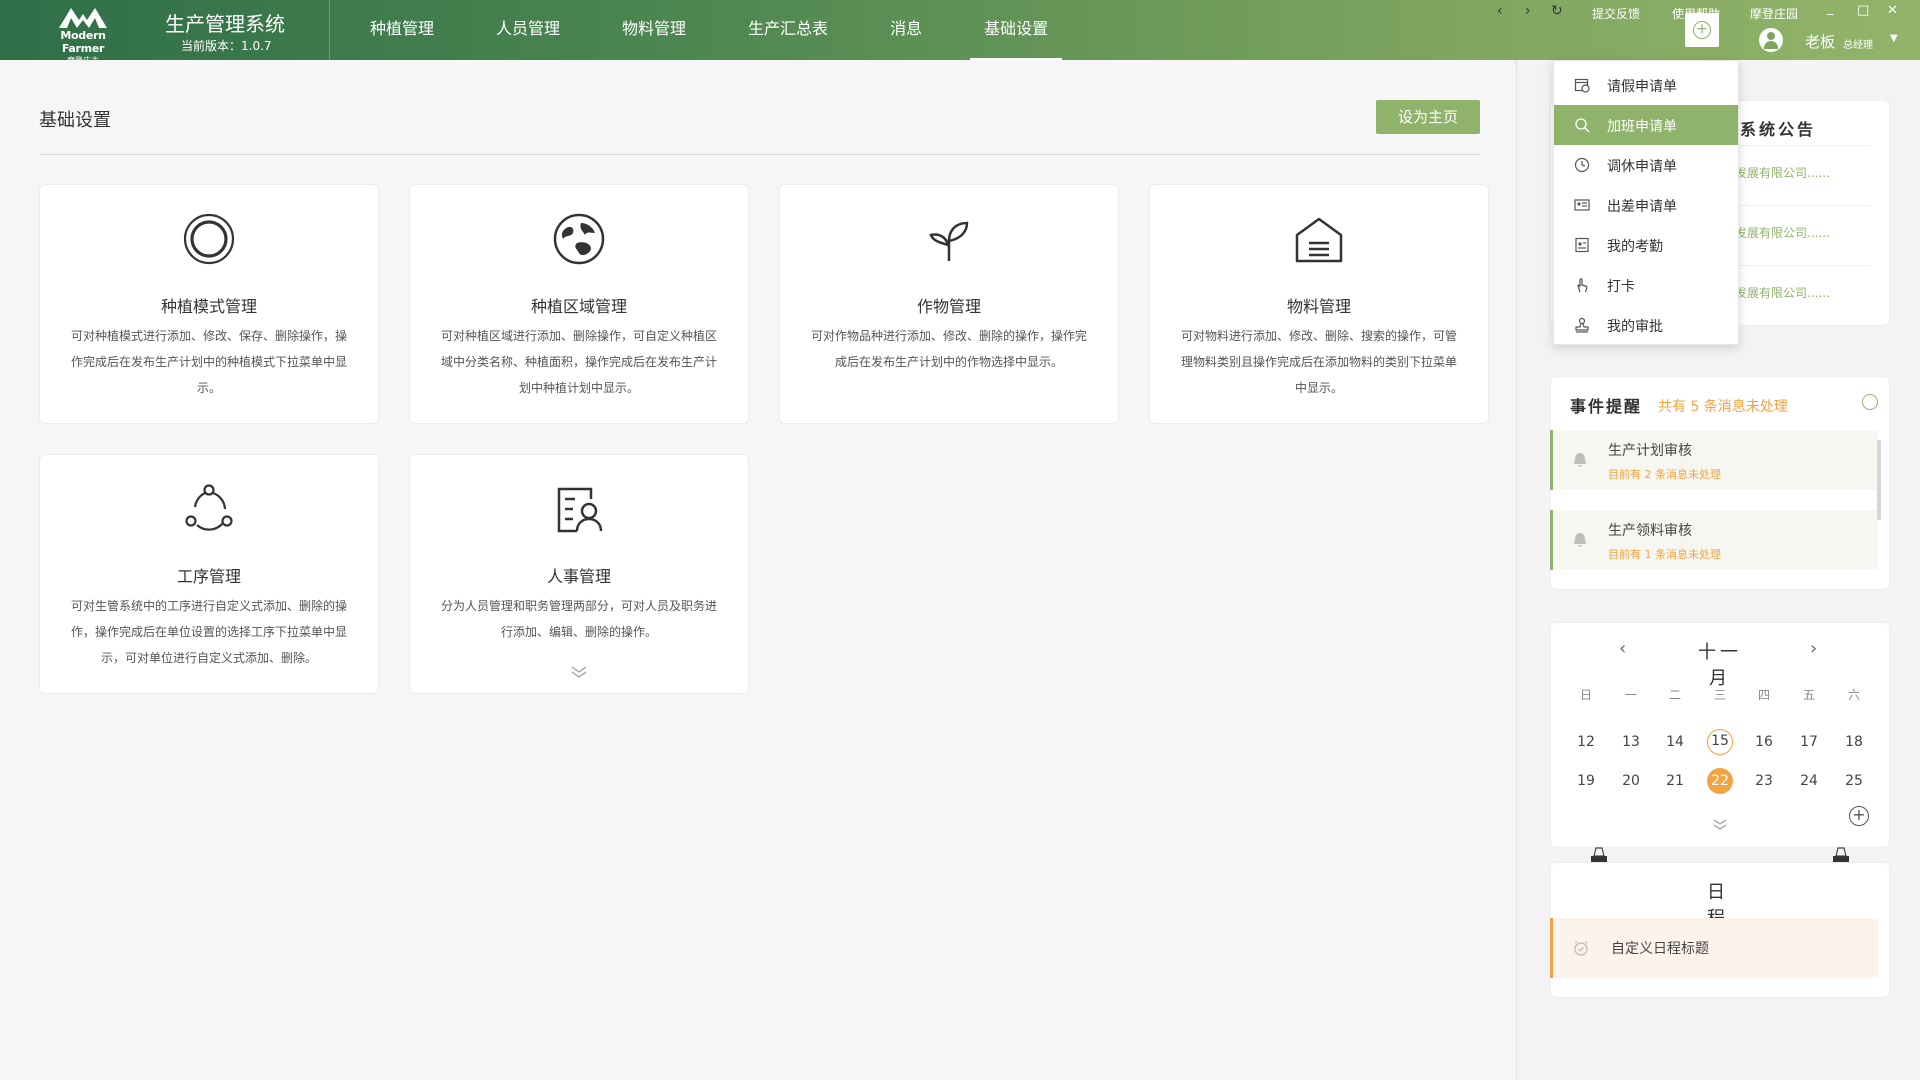 The height and width of the screenshot is (1080, 1920). Describe the element at coordinates (75, 120) in the screenshot. I see `page-title: 基础设置` at that location.